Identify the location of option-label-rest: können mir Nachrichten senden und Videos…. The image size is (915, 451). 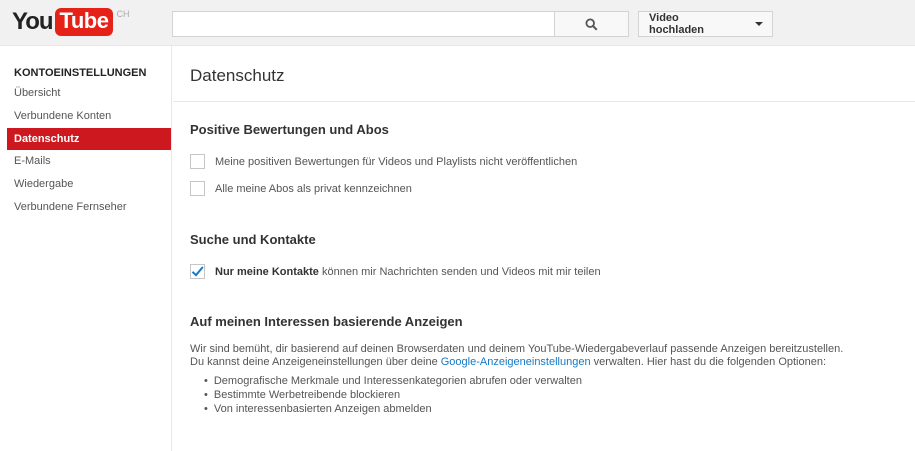
(459, 271).